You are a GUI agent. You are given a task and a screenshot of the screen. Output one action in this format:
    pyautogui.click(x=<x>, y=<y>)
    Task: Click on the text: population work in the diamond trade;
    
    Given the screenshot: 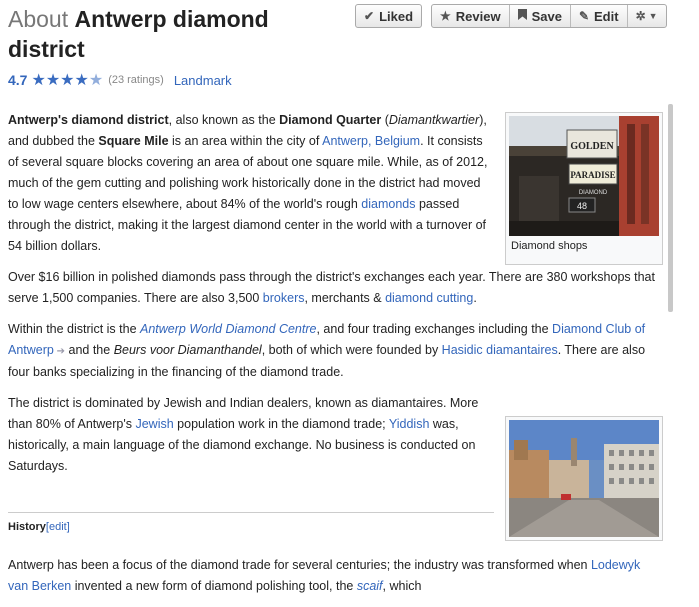 What is the action you would take?
    pyautogui.click(x=281, y=424)
    